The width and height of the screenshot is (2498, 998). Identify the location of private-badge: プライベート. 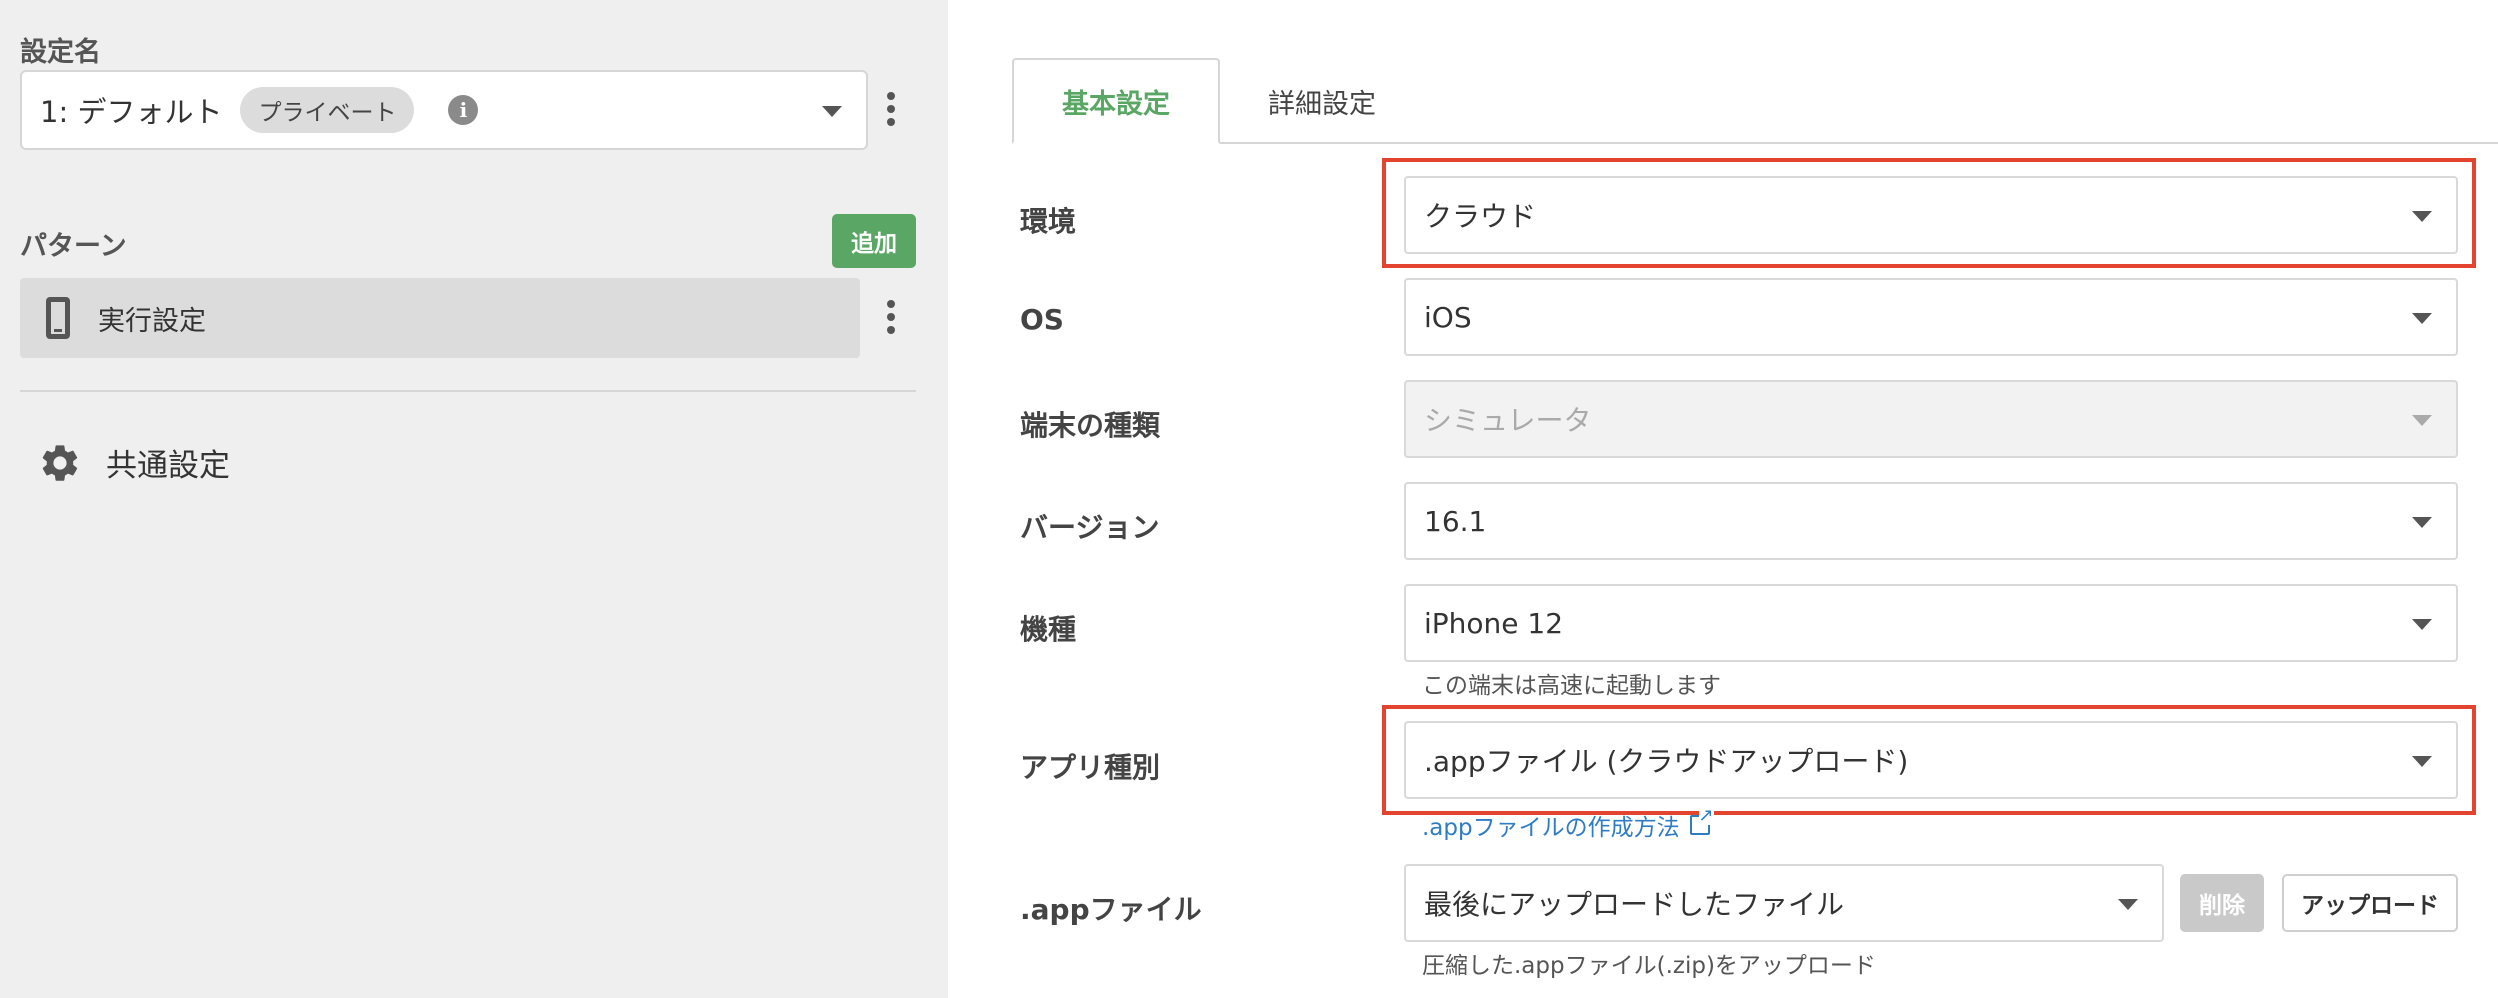
(327, 110).